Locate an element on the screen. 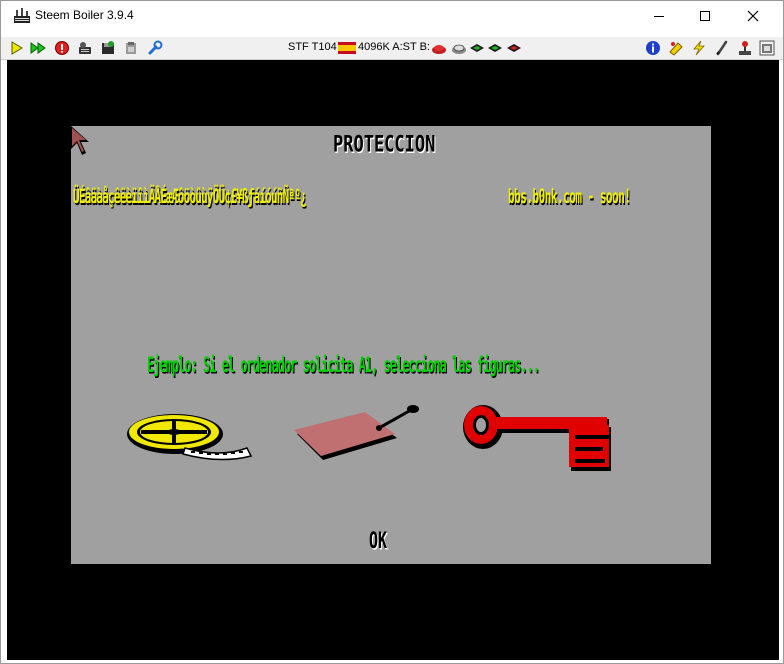 The height and width of the screenshot is (664, 784). minimize-button is located at coordinates (659, 16).